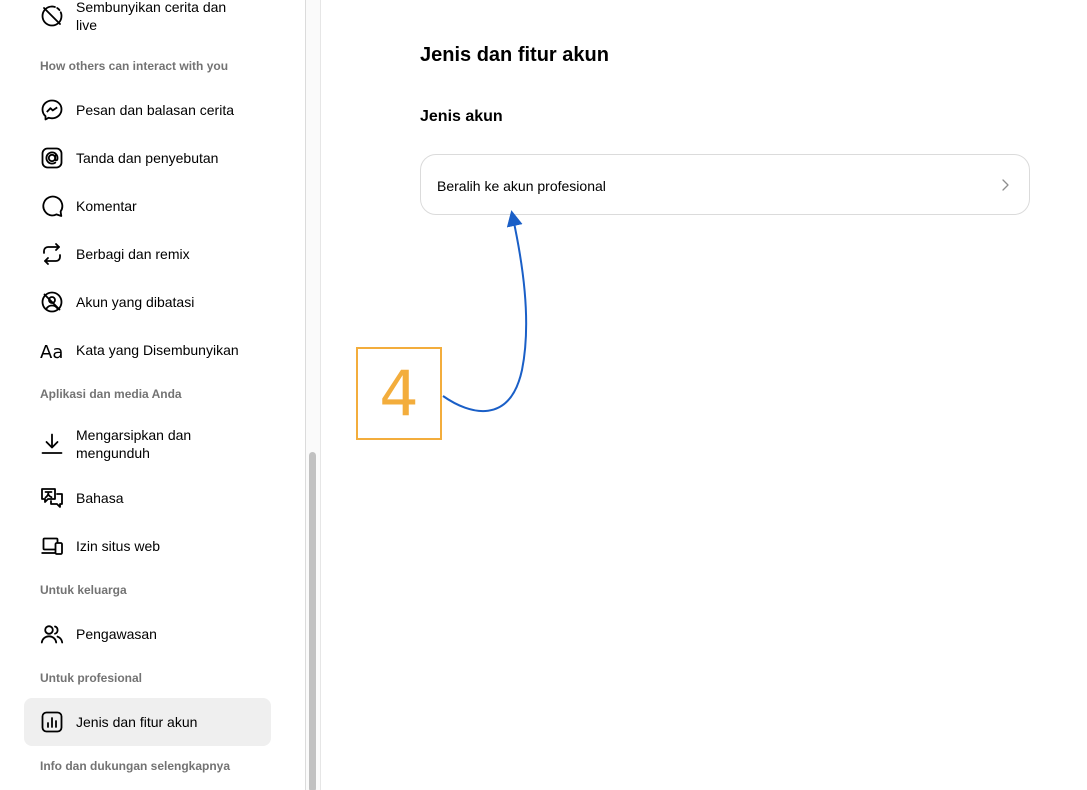 This screenshot has width=1087, height=790. I want to click on section-title: Jenis akun, so click(461, 116).